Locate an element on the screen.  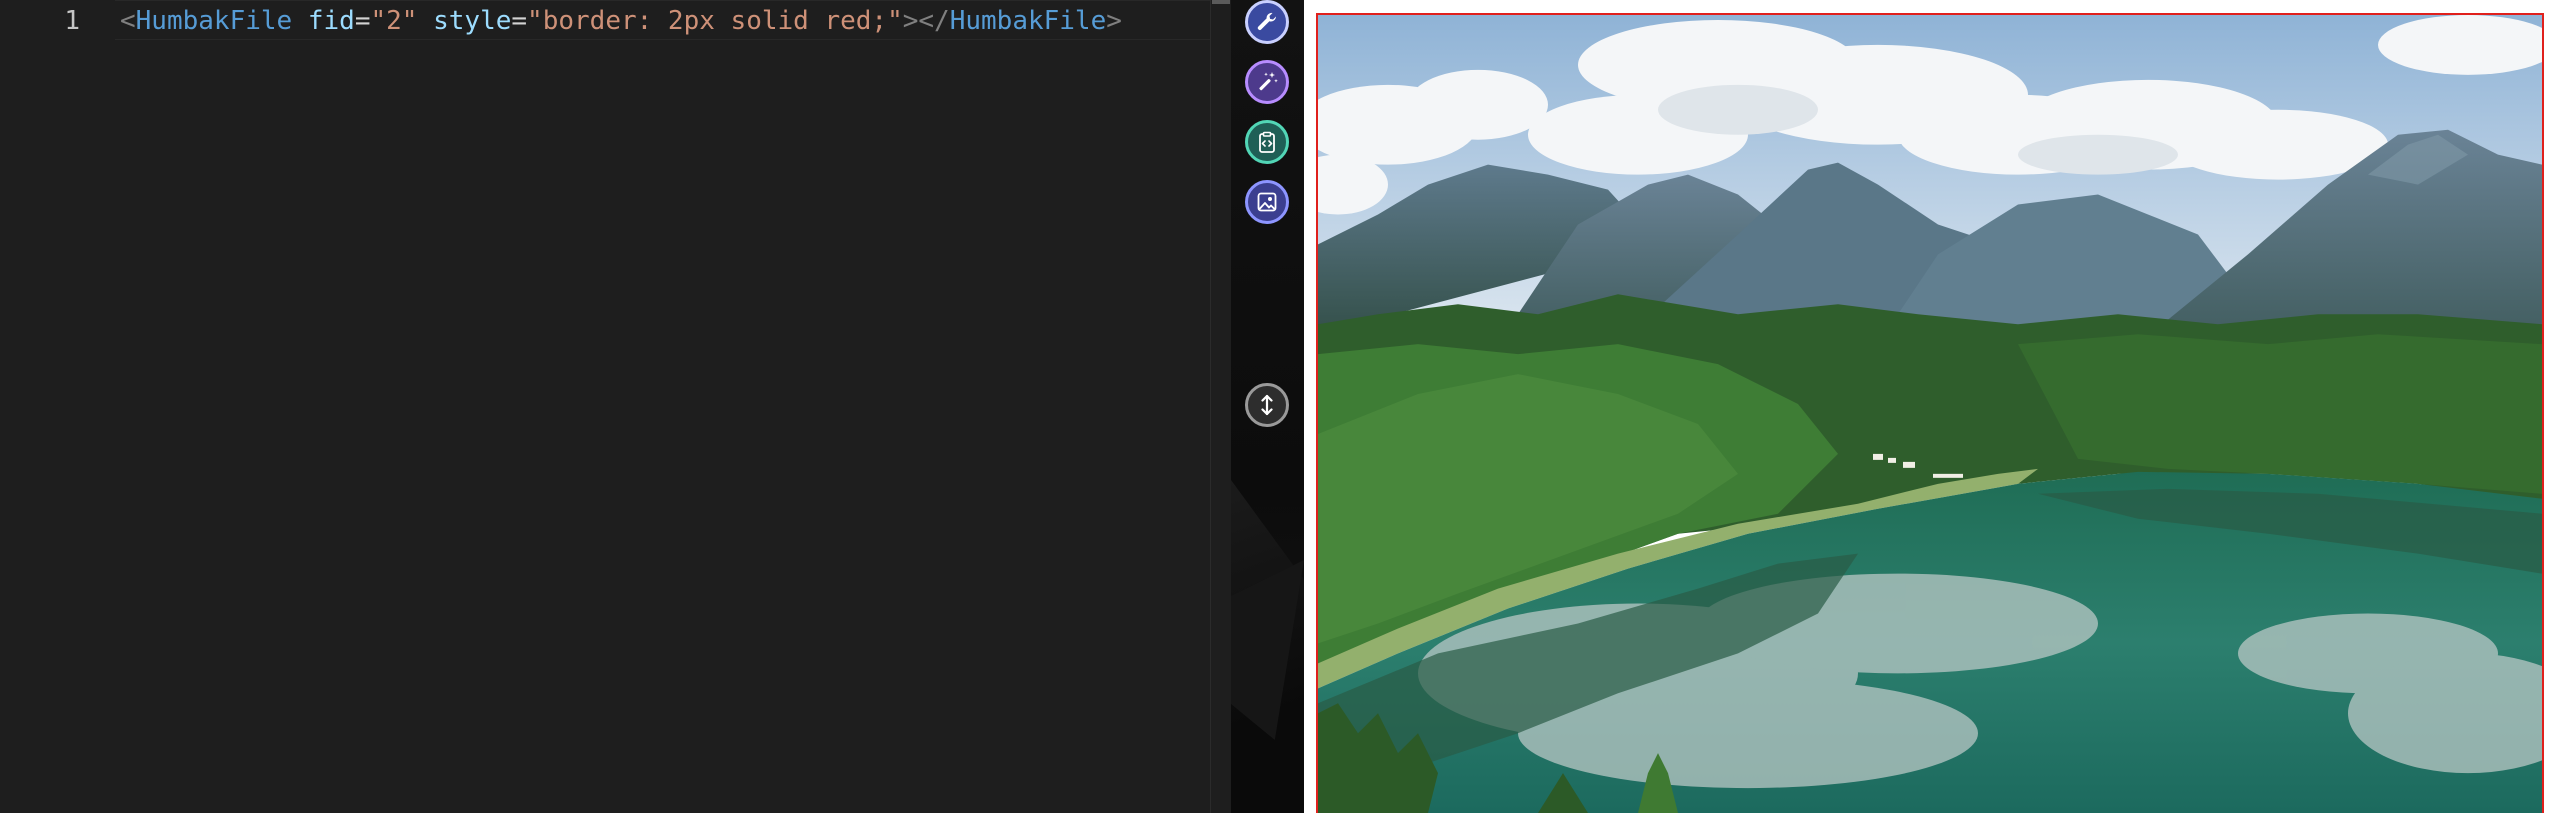
tag-close-bracket: > is located at coordinates (910, 21).